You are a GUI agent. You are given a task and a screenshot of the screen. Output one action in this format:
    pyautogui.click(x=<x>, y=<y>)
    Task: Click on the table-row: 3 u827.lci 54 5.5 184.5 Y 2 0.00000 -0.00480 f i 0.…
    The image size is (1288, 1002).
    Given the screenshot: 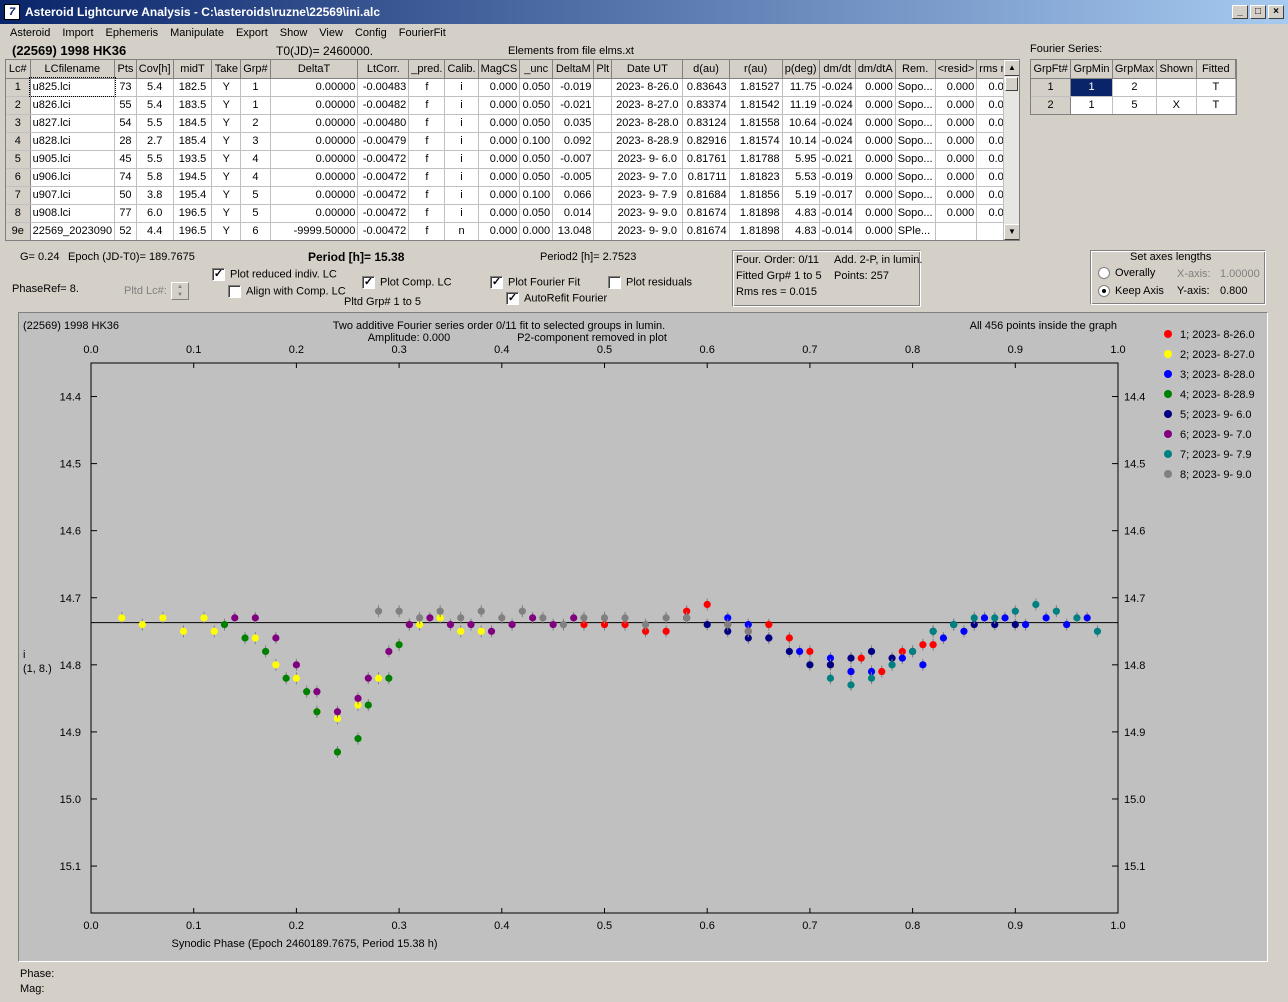 What is the action you would take?
    pyautogui.click(x=512, y=123)
    